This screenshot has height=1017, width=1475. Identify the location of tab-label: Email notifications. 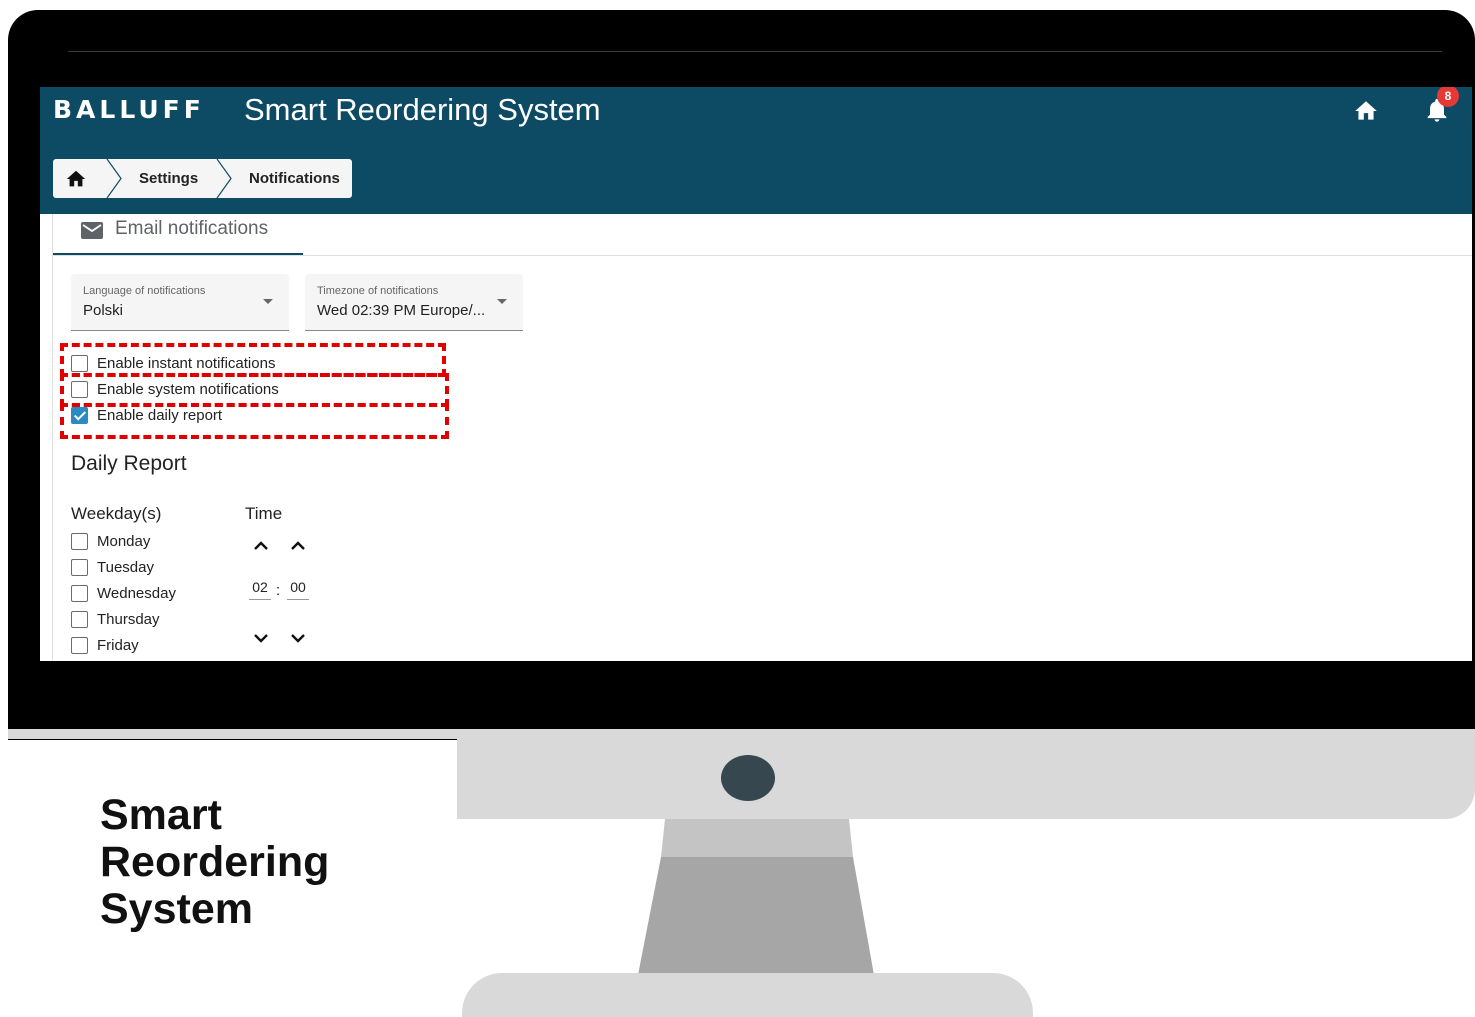
(192, 228).